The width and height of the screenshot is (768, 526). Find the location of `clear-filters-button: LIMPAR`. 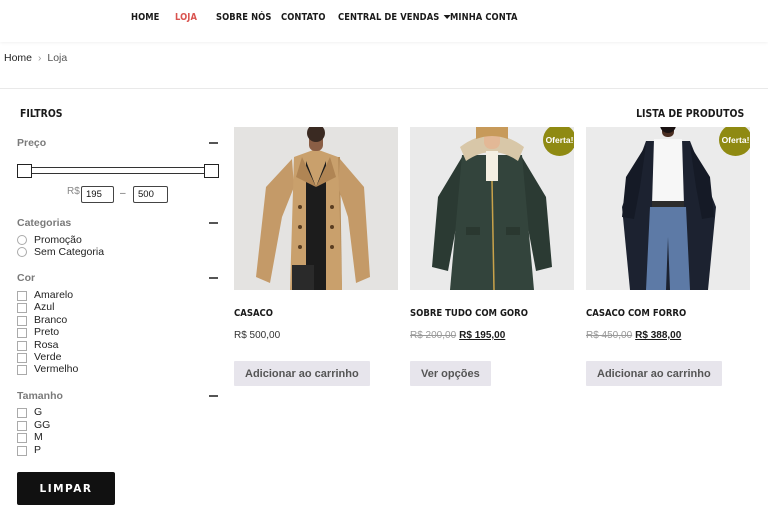

clear-filters-button: LIMPAR is located at coordinates (66, 488).